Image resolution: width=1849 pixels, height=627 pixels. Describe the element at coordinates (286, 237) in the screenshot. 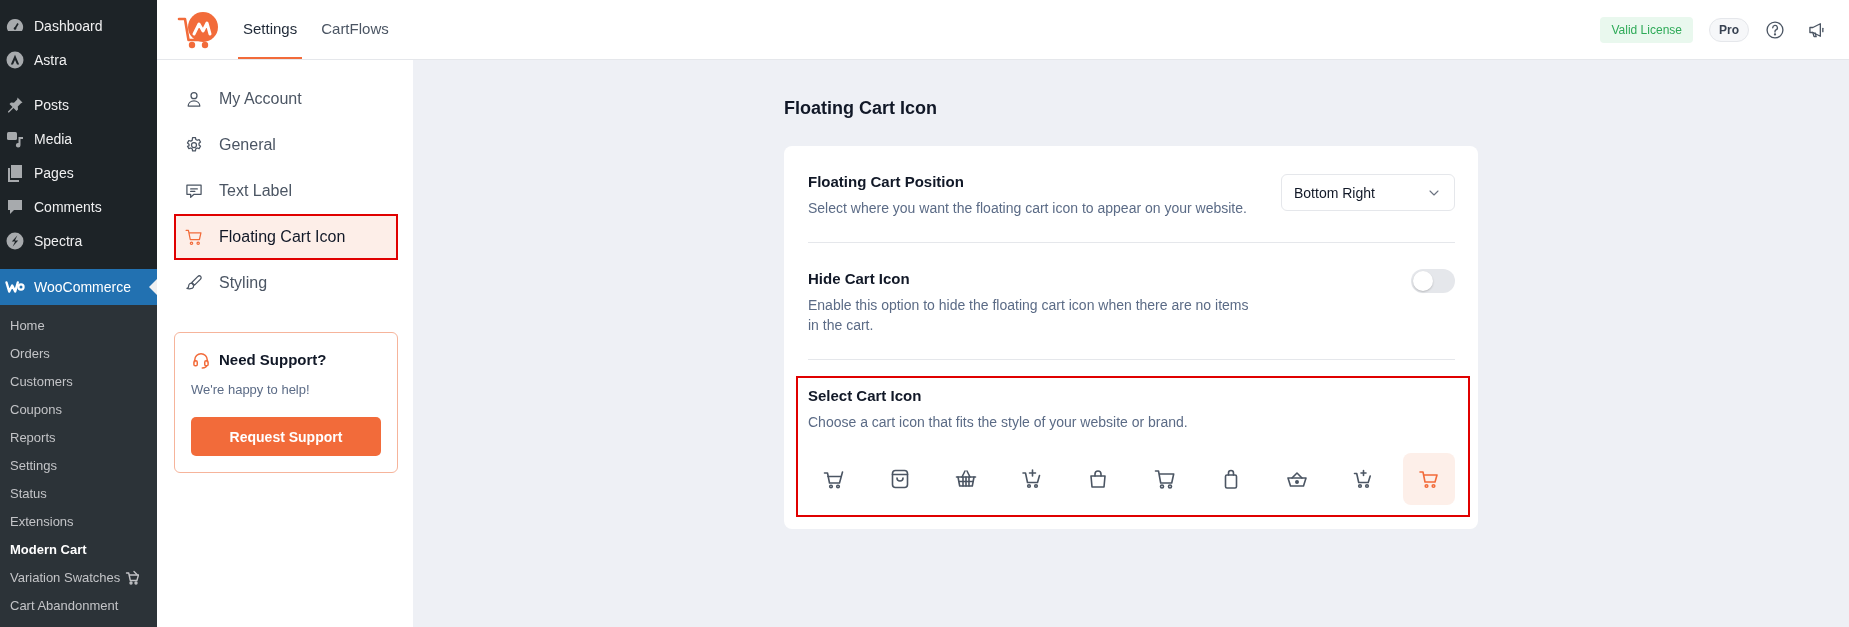

I see `settings-nav-item: Floating Cart Icon` at that location.